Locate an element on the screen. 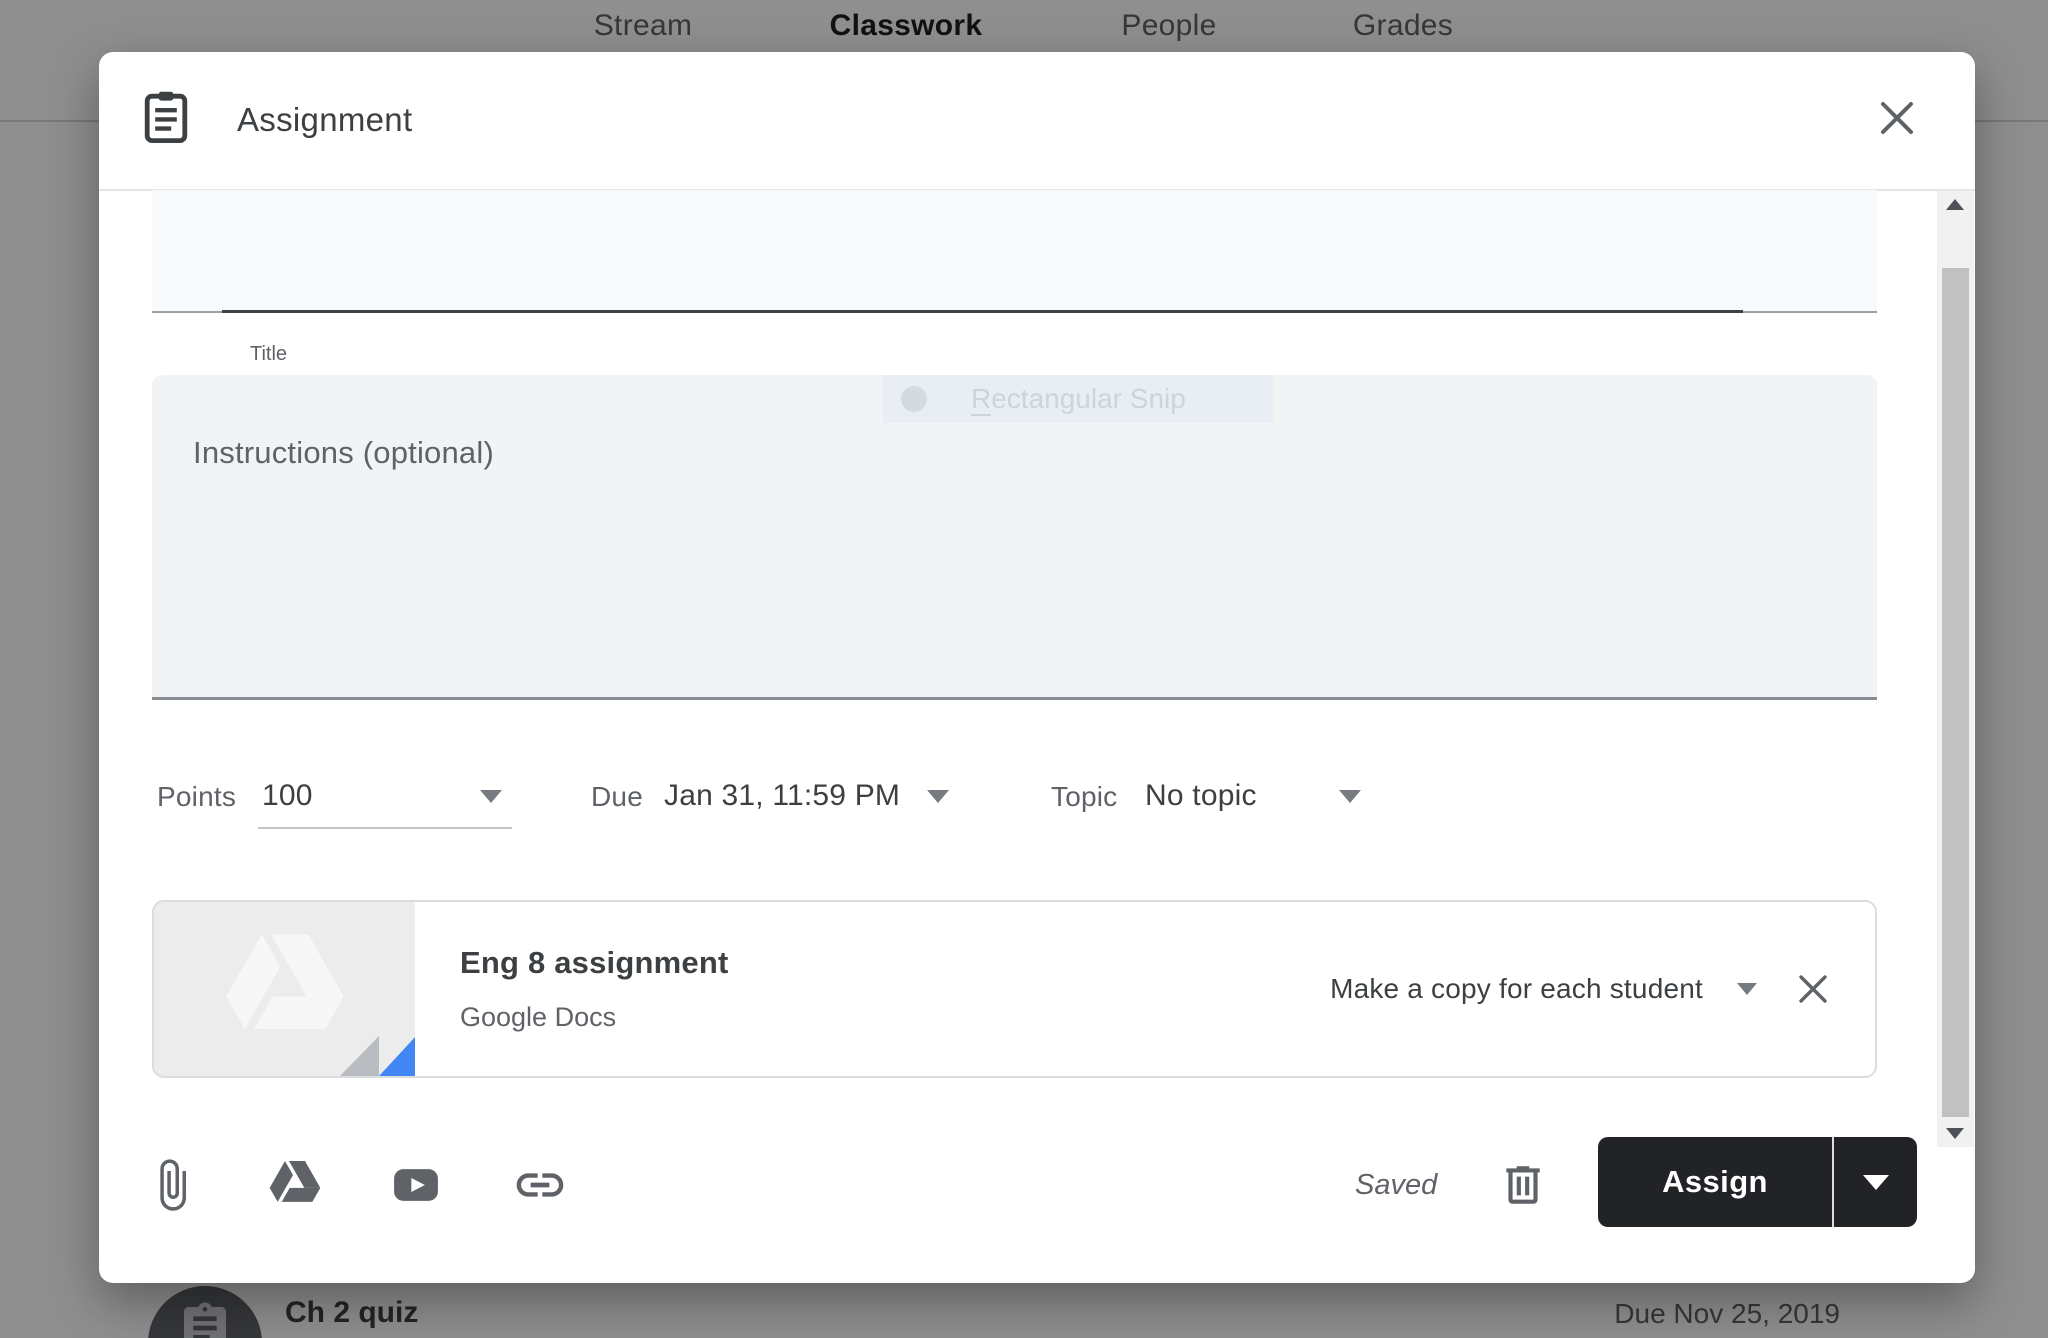  title-field: Title English 8 assignment is located at coordinates (1014, 306).